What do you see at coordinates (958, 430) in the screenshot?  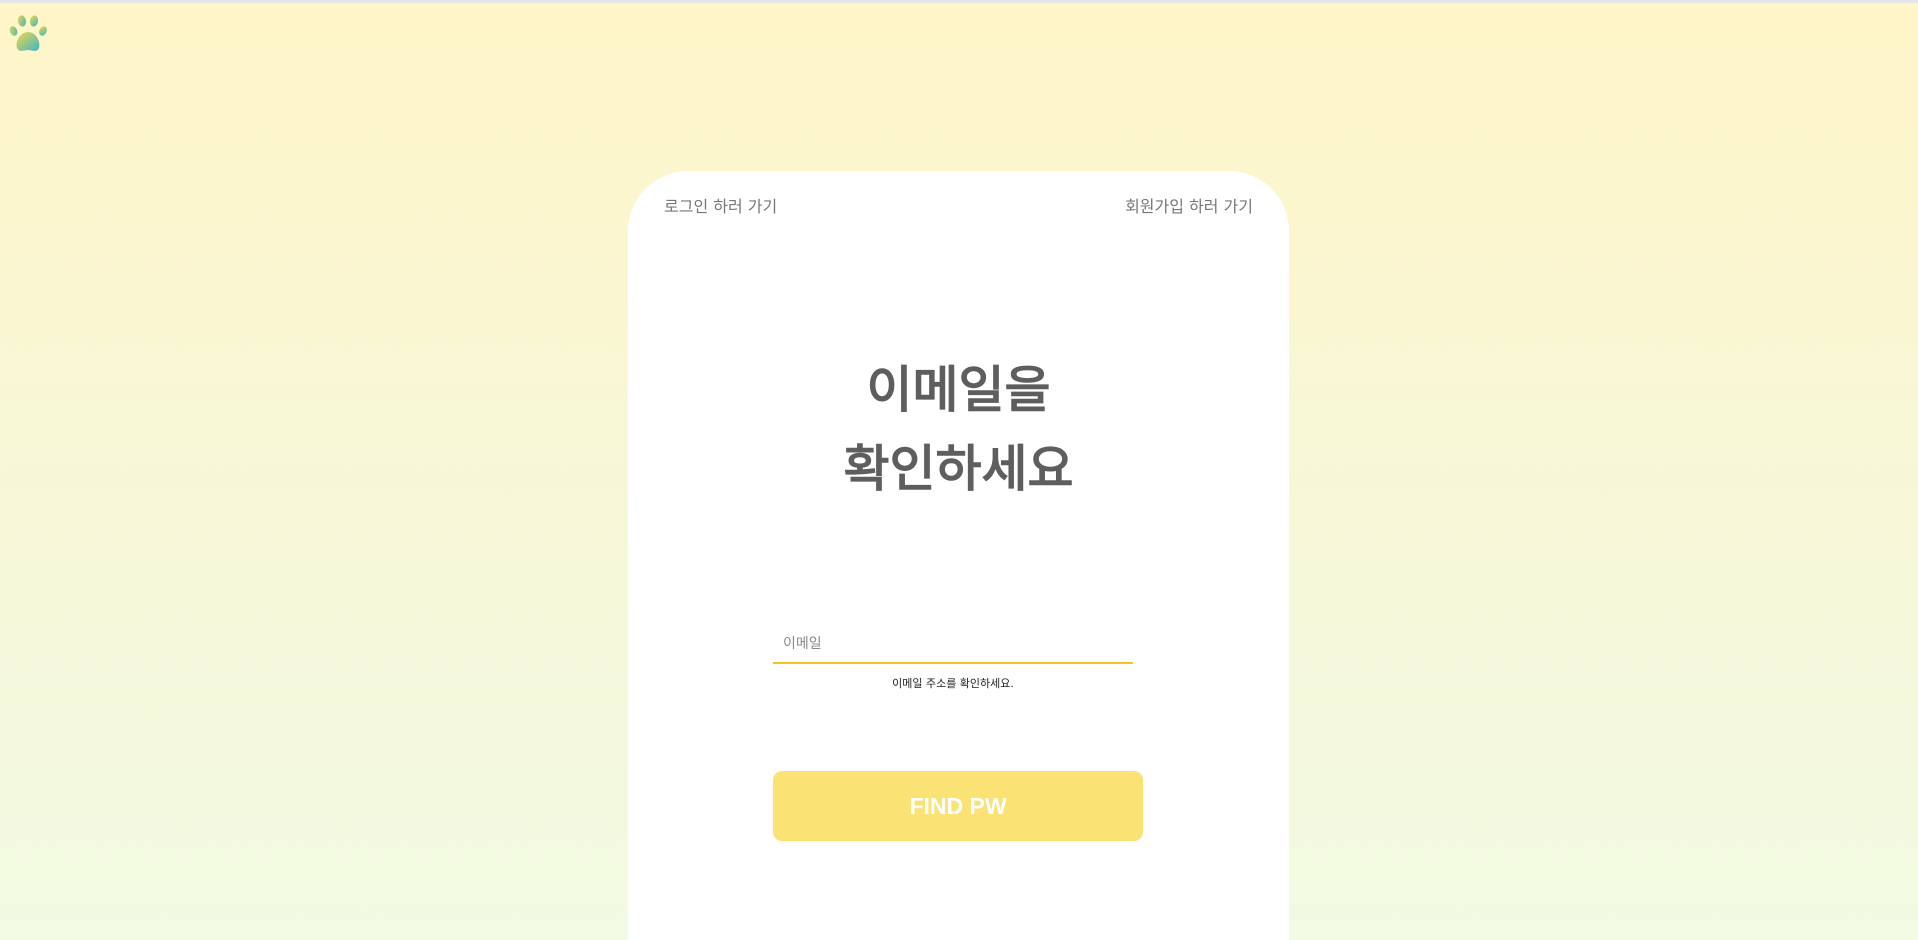 I see `page-title: 이메일을 확인하세요` at bounding box center [958, 430].